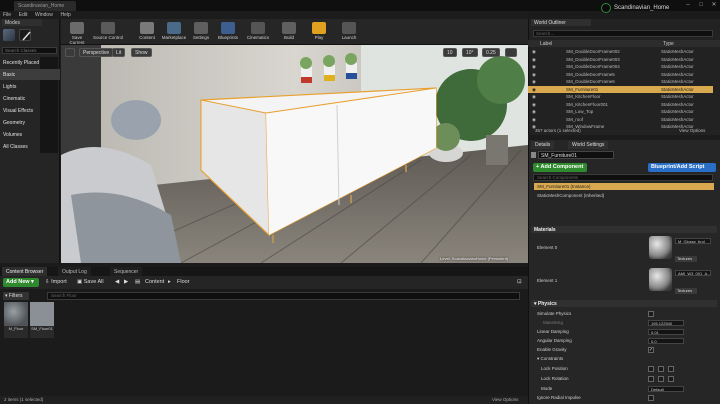 The image size is (720, 404). I want to click on scale-snap-value: 0.25, so click(491, 52).